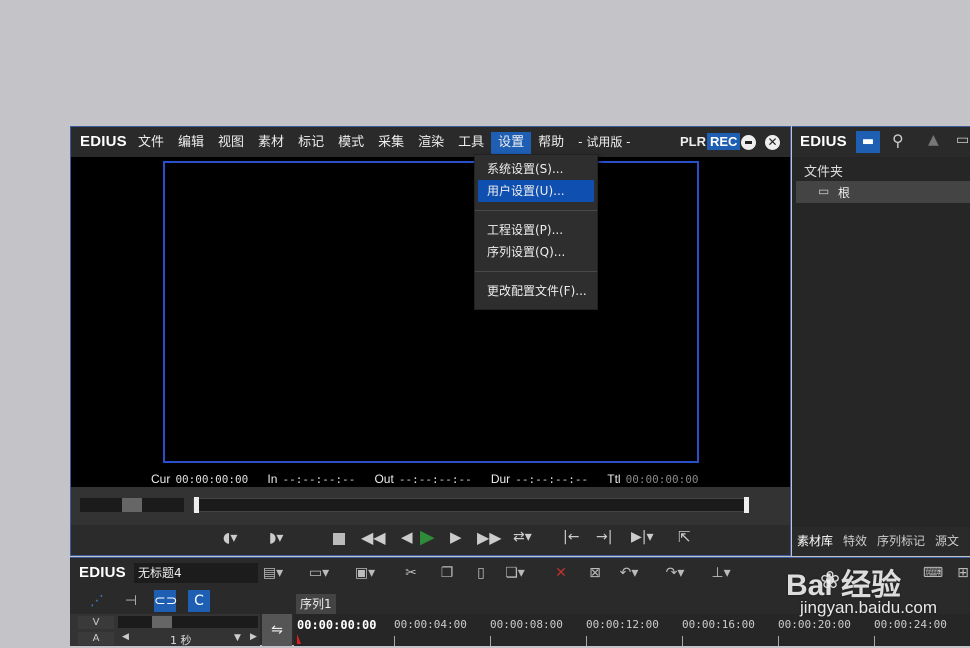 The height and width of the screenshot is (648, 970). Describe the element at coordinates (552, 479) in the screenshot. I see `tc-dur-value: --:--:--:--` at that location.